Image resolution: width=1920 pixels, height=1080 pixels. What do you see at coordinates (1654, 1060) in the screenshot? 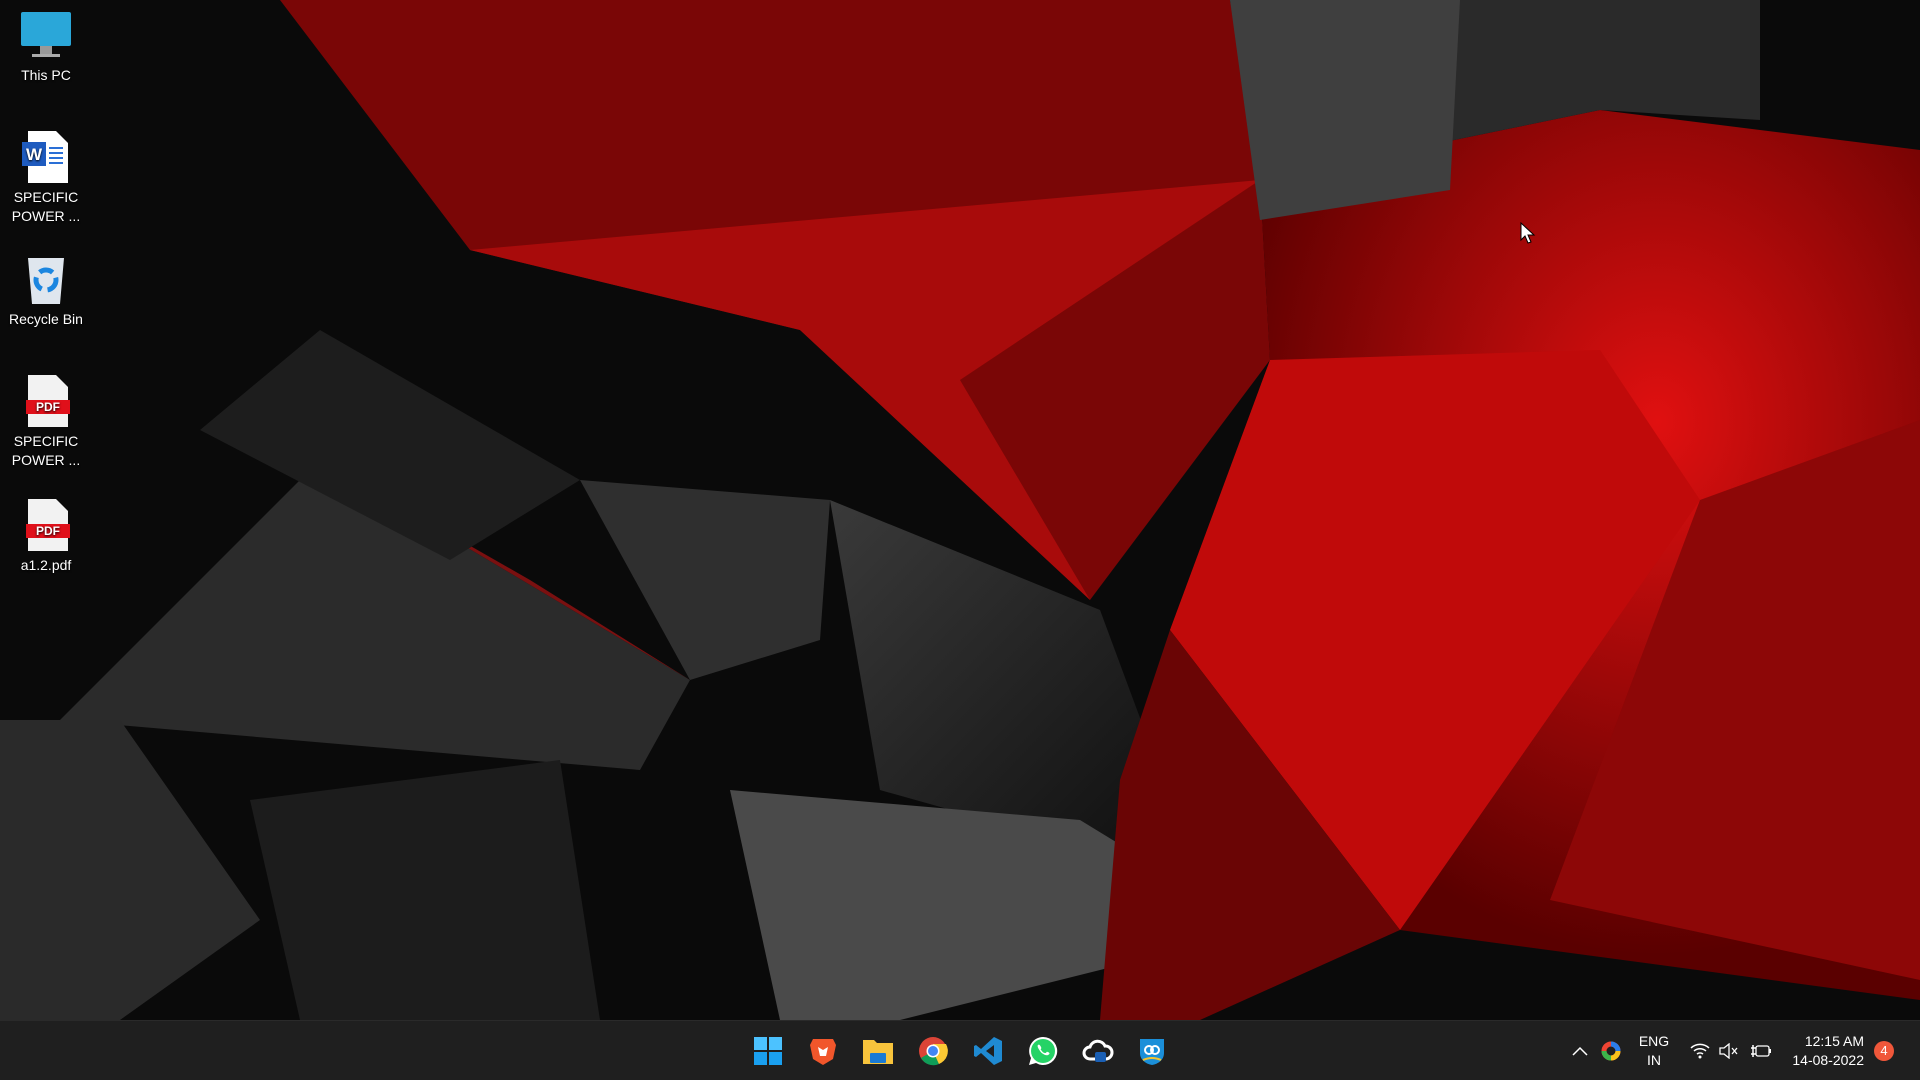
I see `region-code: IN` at bounding box center [1654, 1060].